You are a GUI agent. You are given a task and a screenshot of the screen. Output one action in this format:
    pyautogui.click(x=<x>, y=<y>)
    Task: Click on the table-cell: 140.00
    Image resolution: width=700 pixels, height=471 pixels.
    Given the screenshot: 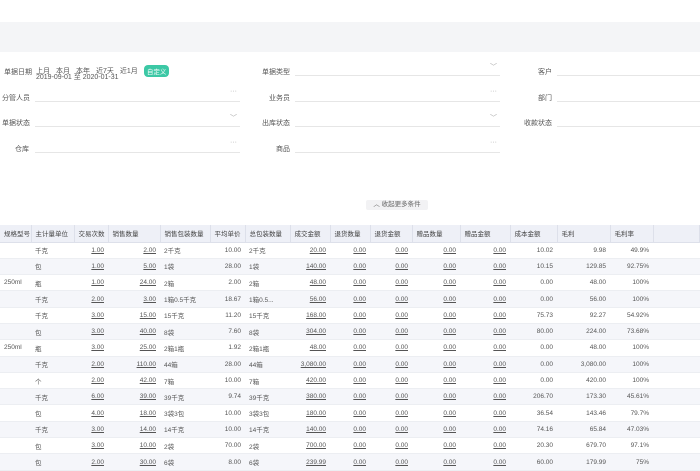 What is the action you would take?
    pyautogui.click(x=310, y=430)
    